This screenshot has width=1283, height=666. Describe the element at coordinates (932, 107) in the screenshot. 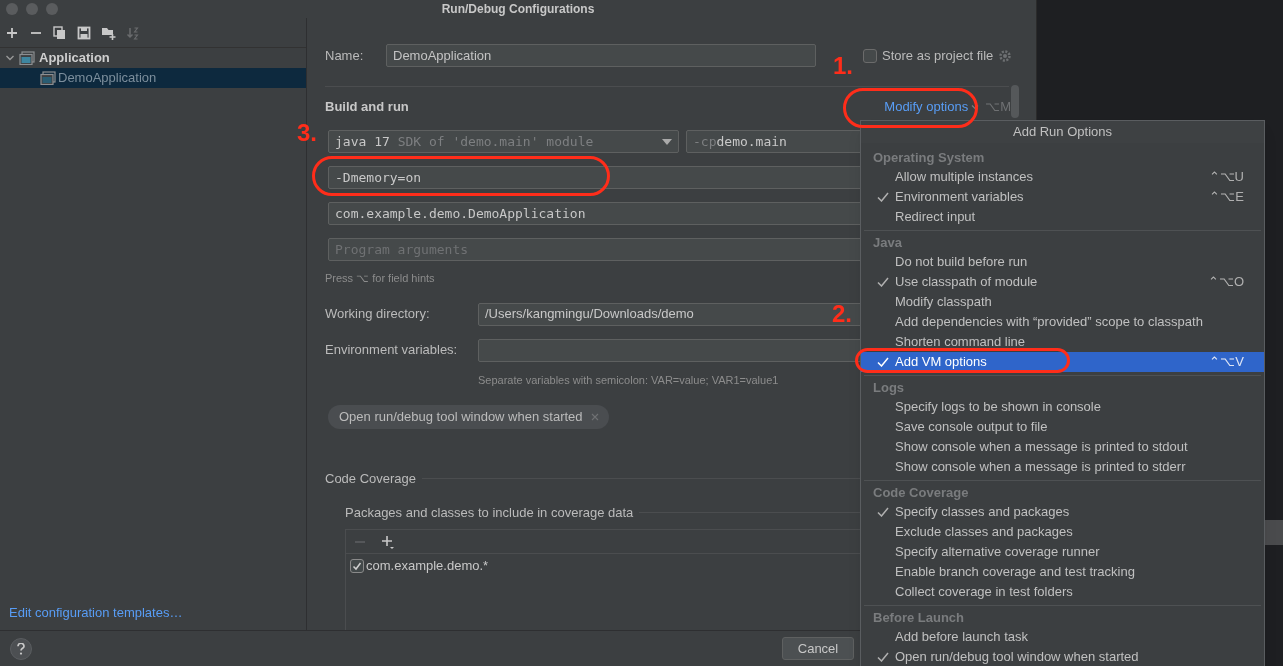

I see `modify-options-link: Modify options` at that location.